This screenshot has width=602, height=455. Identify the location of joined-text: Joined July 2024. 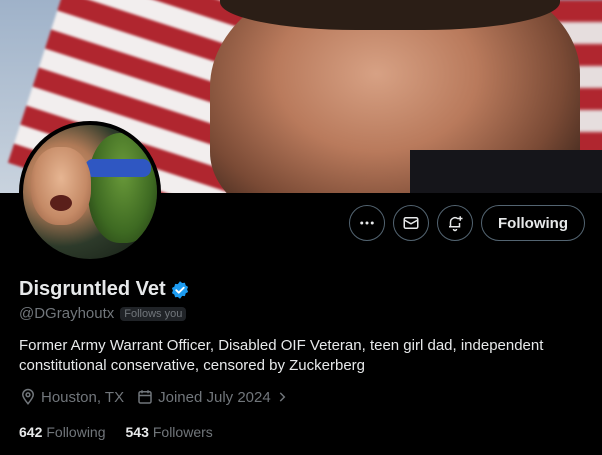
(214, 397).